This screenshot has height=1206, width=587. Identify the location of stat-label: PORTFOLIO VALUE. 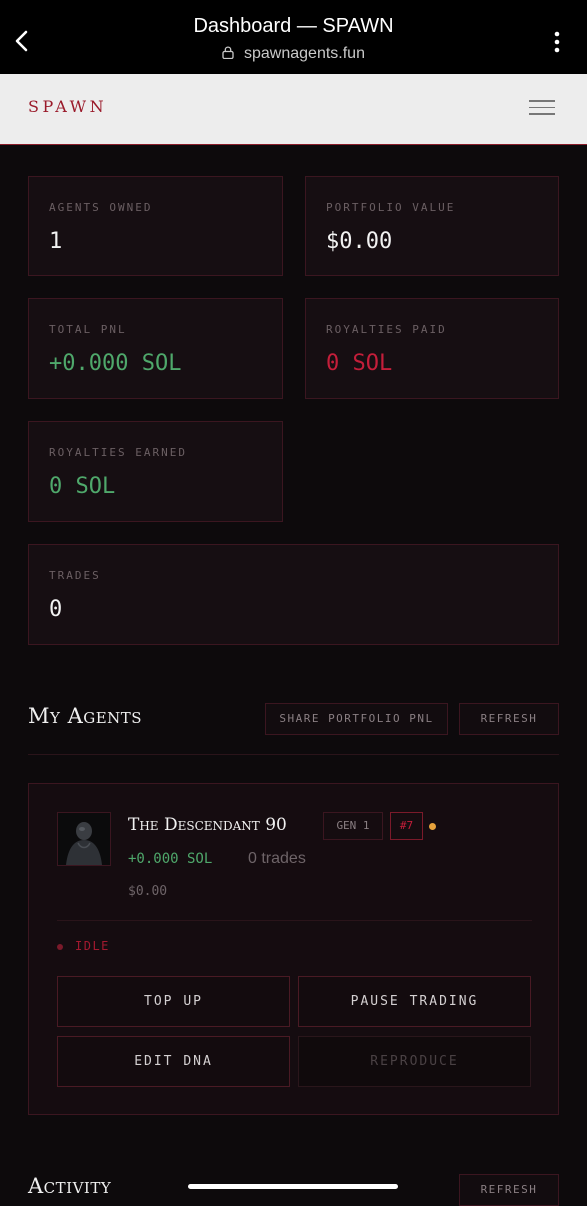
(391, 207).